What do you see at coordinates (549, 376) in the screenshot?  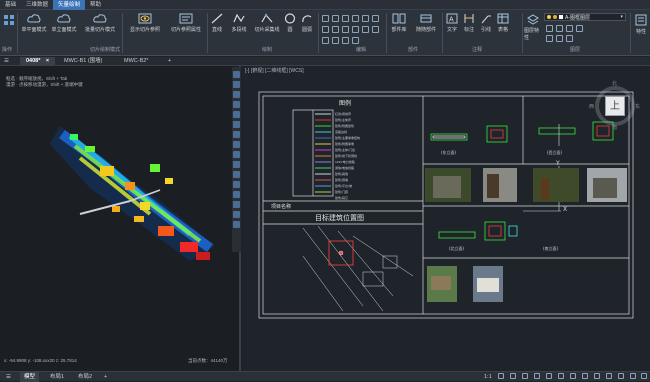 I see `osnap-icon` at bounding box center [549, 376].